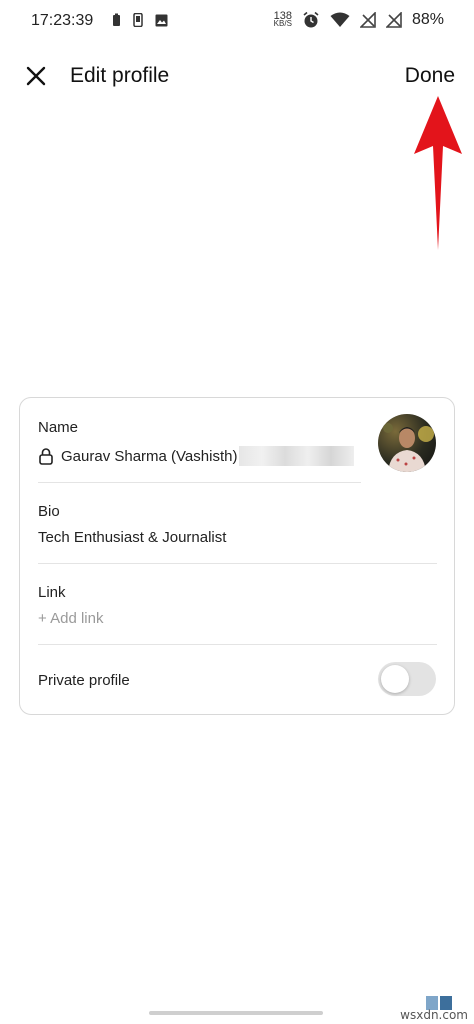 The image size is (474, 1024). I want to click on annotation-arrow-icon, so click(438, 173).